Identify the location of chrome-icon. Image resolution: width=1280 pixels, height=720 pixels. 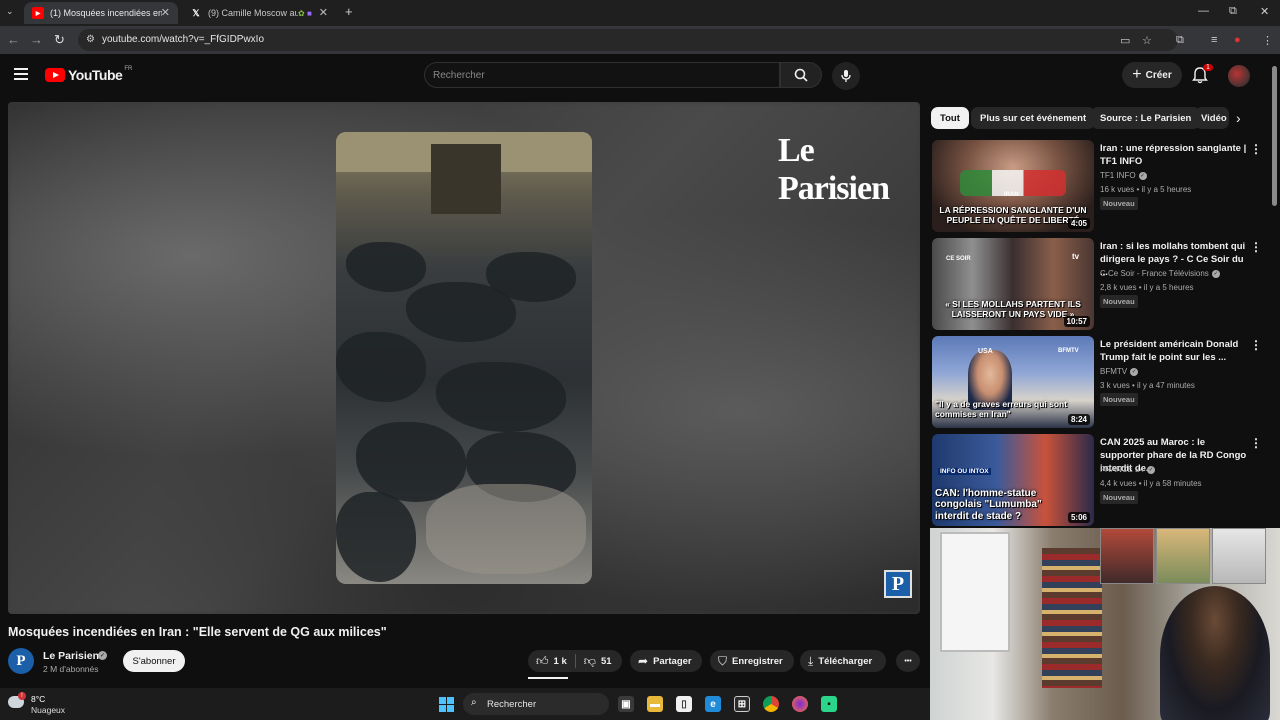
(771, 704).